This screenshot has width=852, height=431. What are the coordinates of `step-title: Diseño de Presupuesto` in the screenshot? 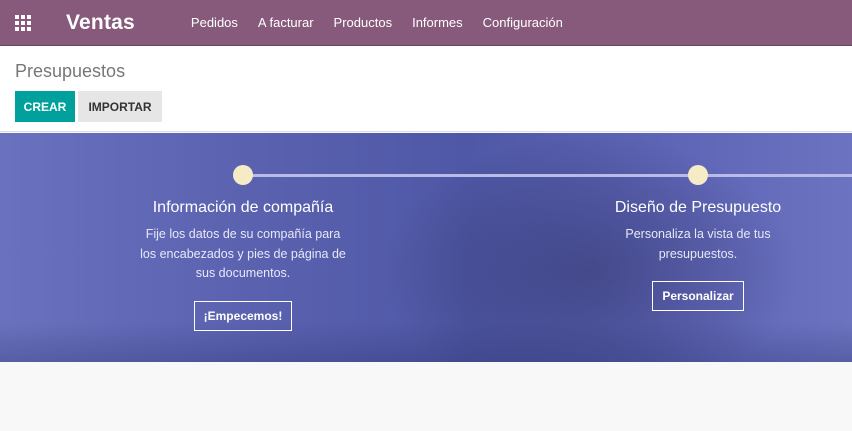 It's located at (698, 207).